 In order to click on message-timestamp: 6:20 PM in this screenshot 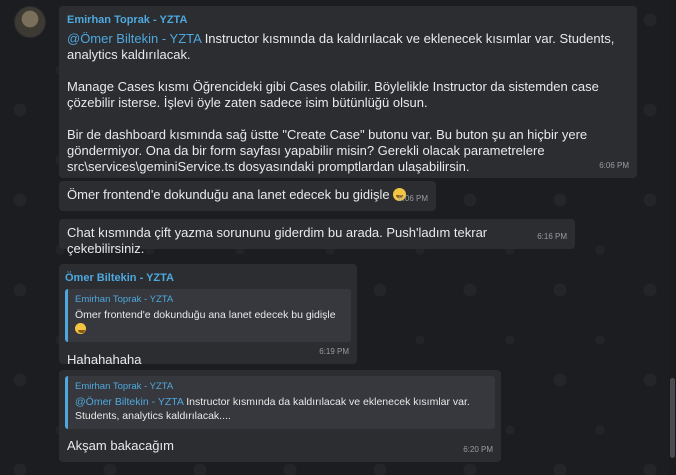, I will do `click(478, 449)`.